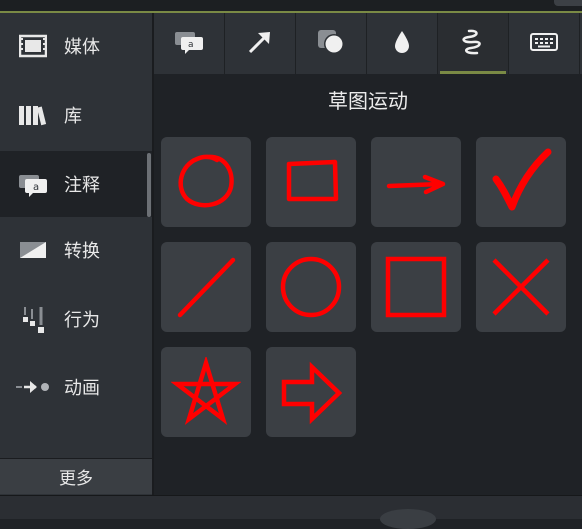 The height and width of the screenshot is (529, 582). I want to click on annotation-type-tabs: a, so click(368, 43).